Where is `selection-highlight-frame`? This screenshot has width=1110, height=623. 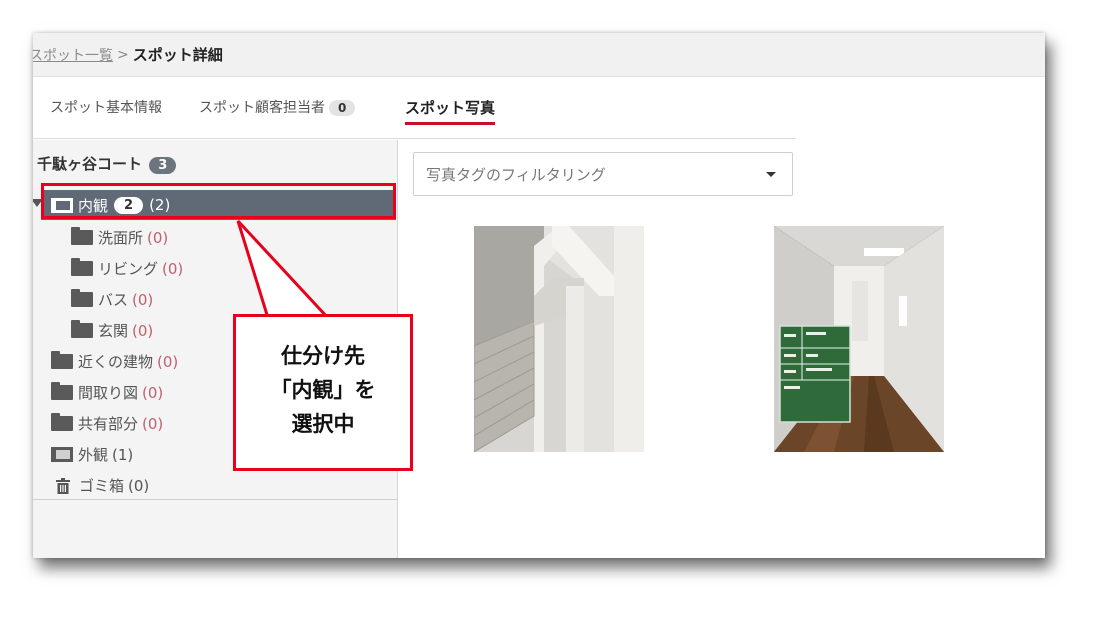
selection-highlight-frame is located at coordinates (218, 201).